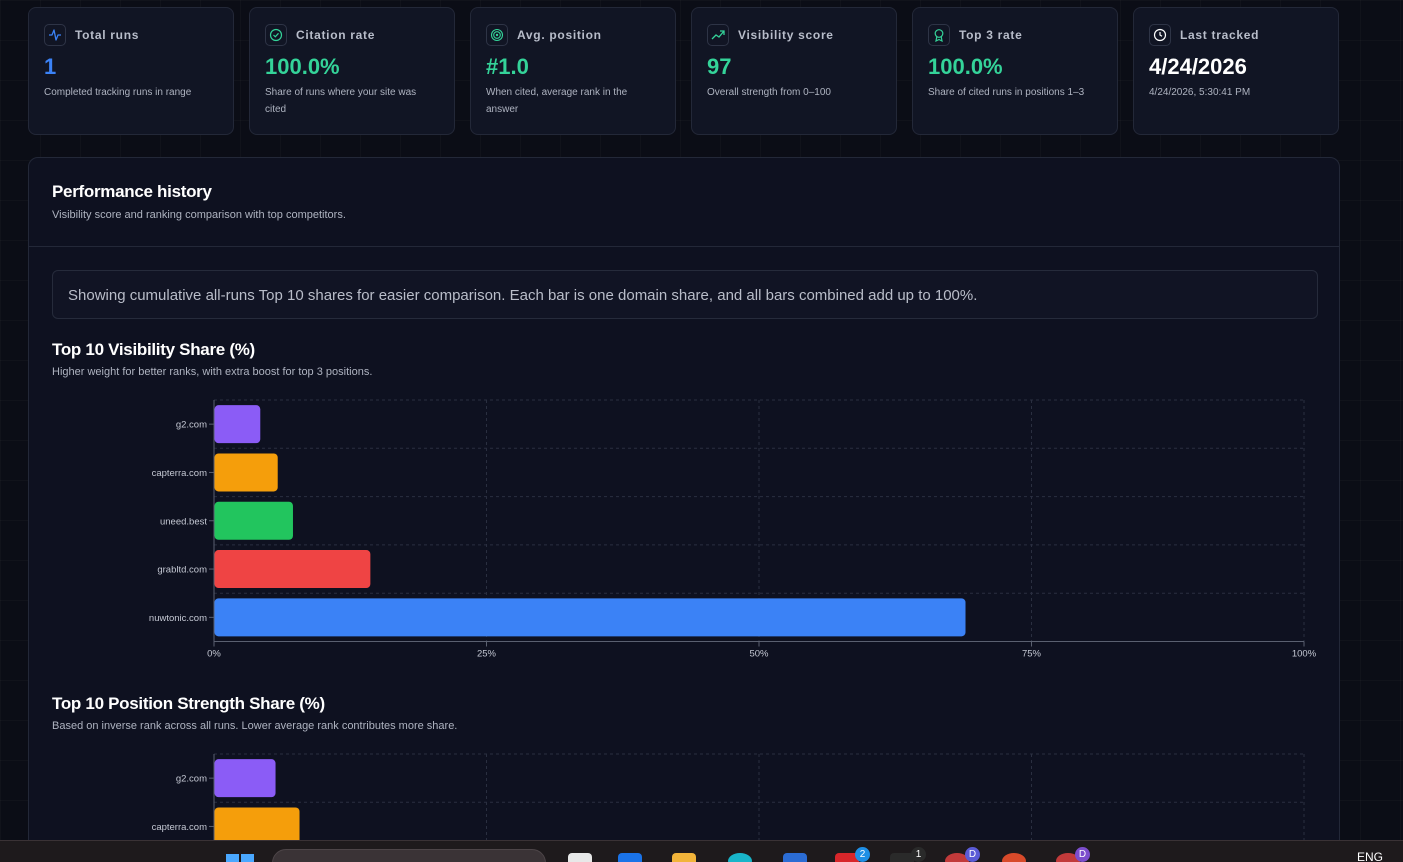 The image size is (1403, 862). What do you see at coordinates (214, 654) in the screenshot?
I see `x-tick-label: 0%` at bounding box center [214, 654].